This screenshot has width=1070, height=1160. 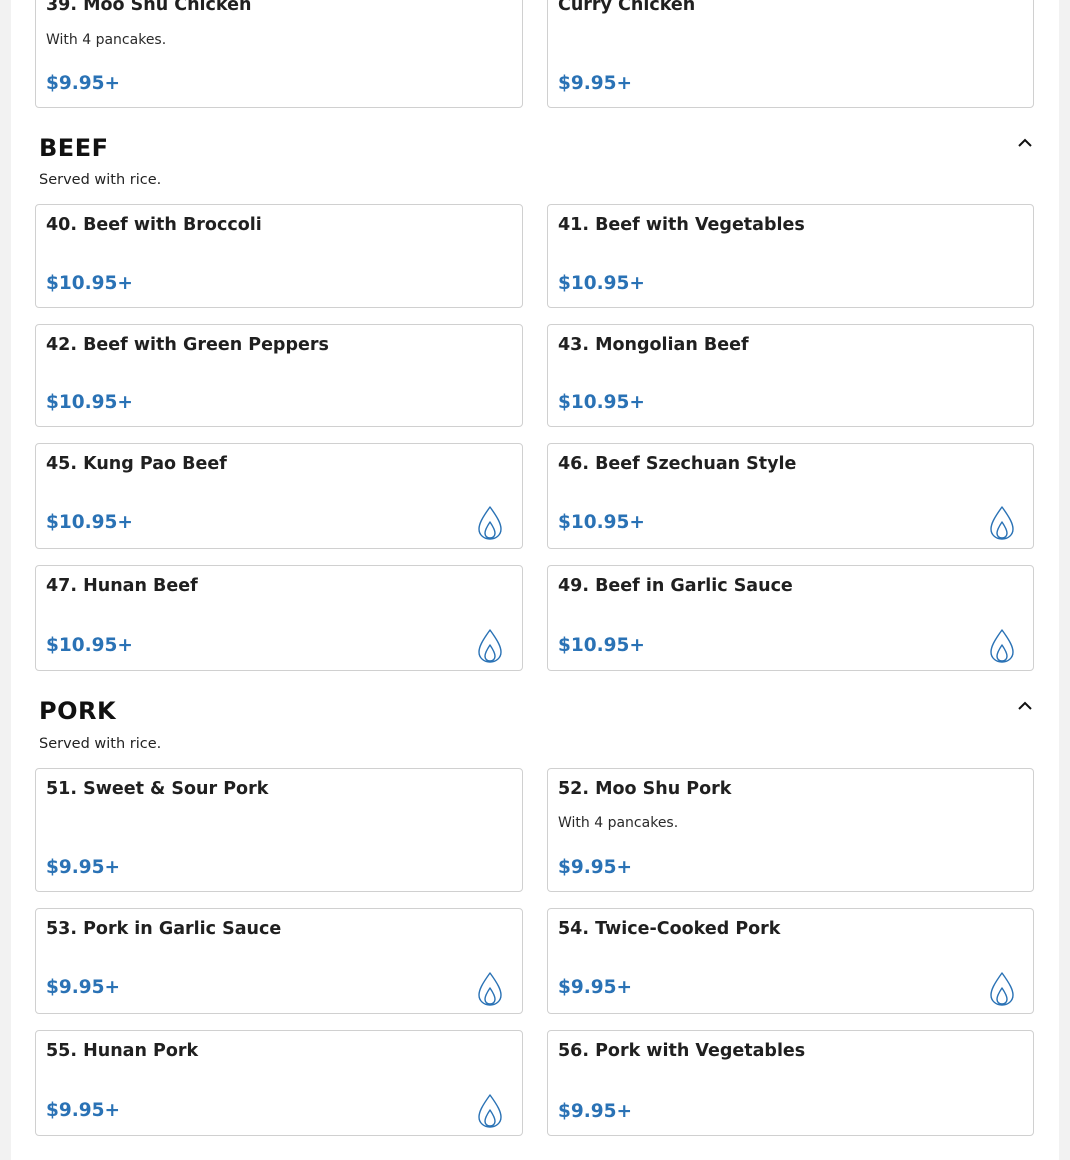 I want to click on menu-item-name: 52. Moo Shu Pork, so click(x=645, y=789).